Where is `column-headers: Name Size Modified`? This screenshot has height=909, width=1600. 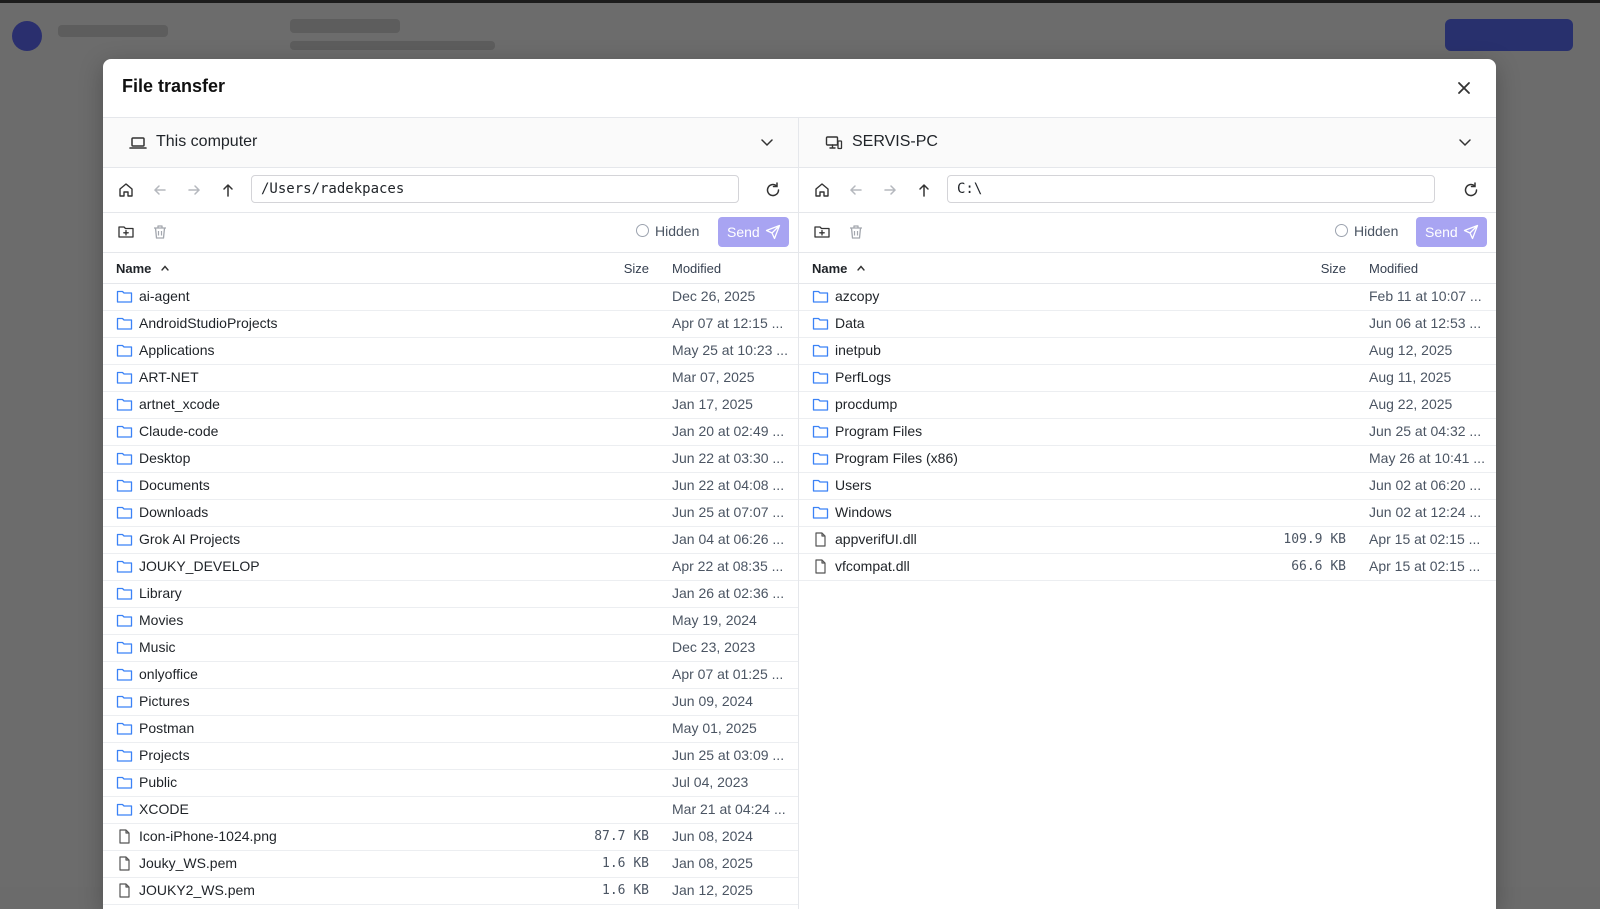 column-headers: Name Size Modified is located at coordinates (450, 268).